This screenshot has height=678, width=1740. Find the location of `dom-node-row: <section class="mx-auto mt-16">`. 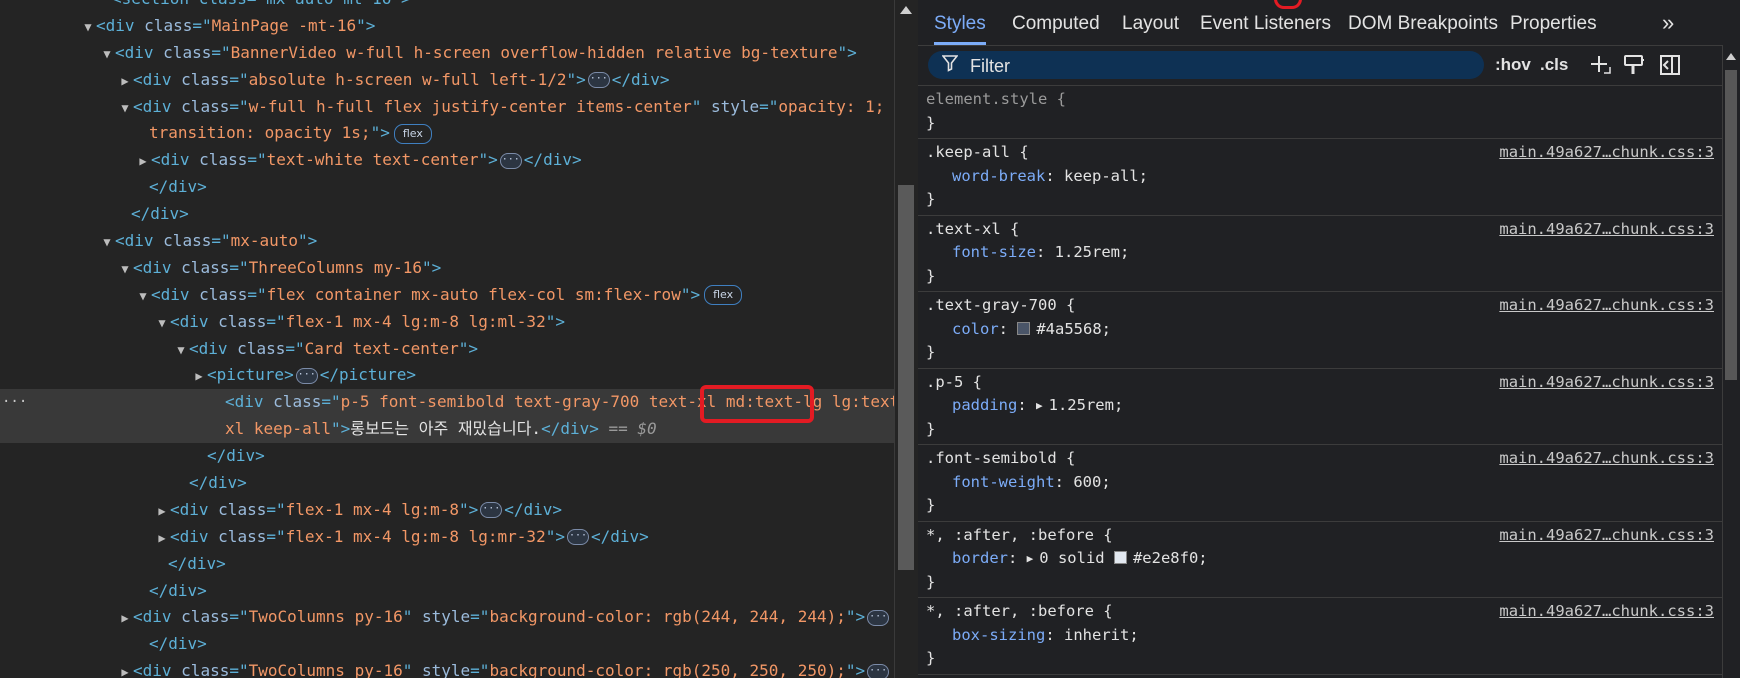

dom-node-row: <section class="mx-auto mt-16"> is located at coordinates (447, 6).